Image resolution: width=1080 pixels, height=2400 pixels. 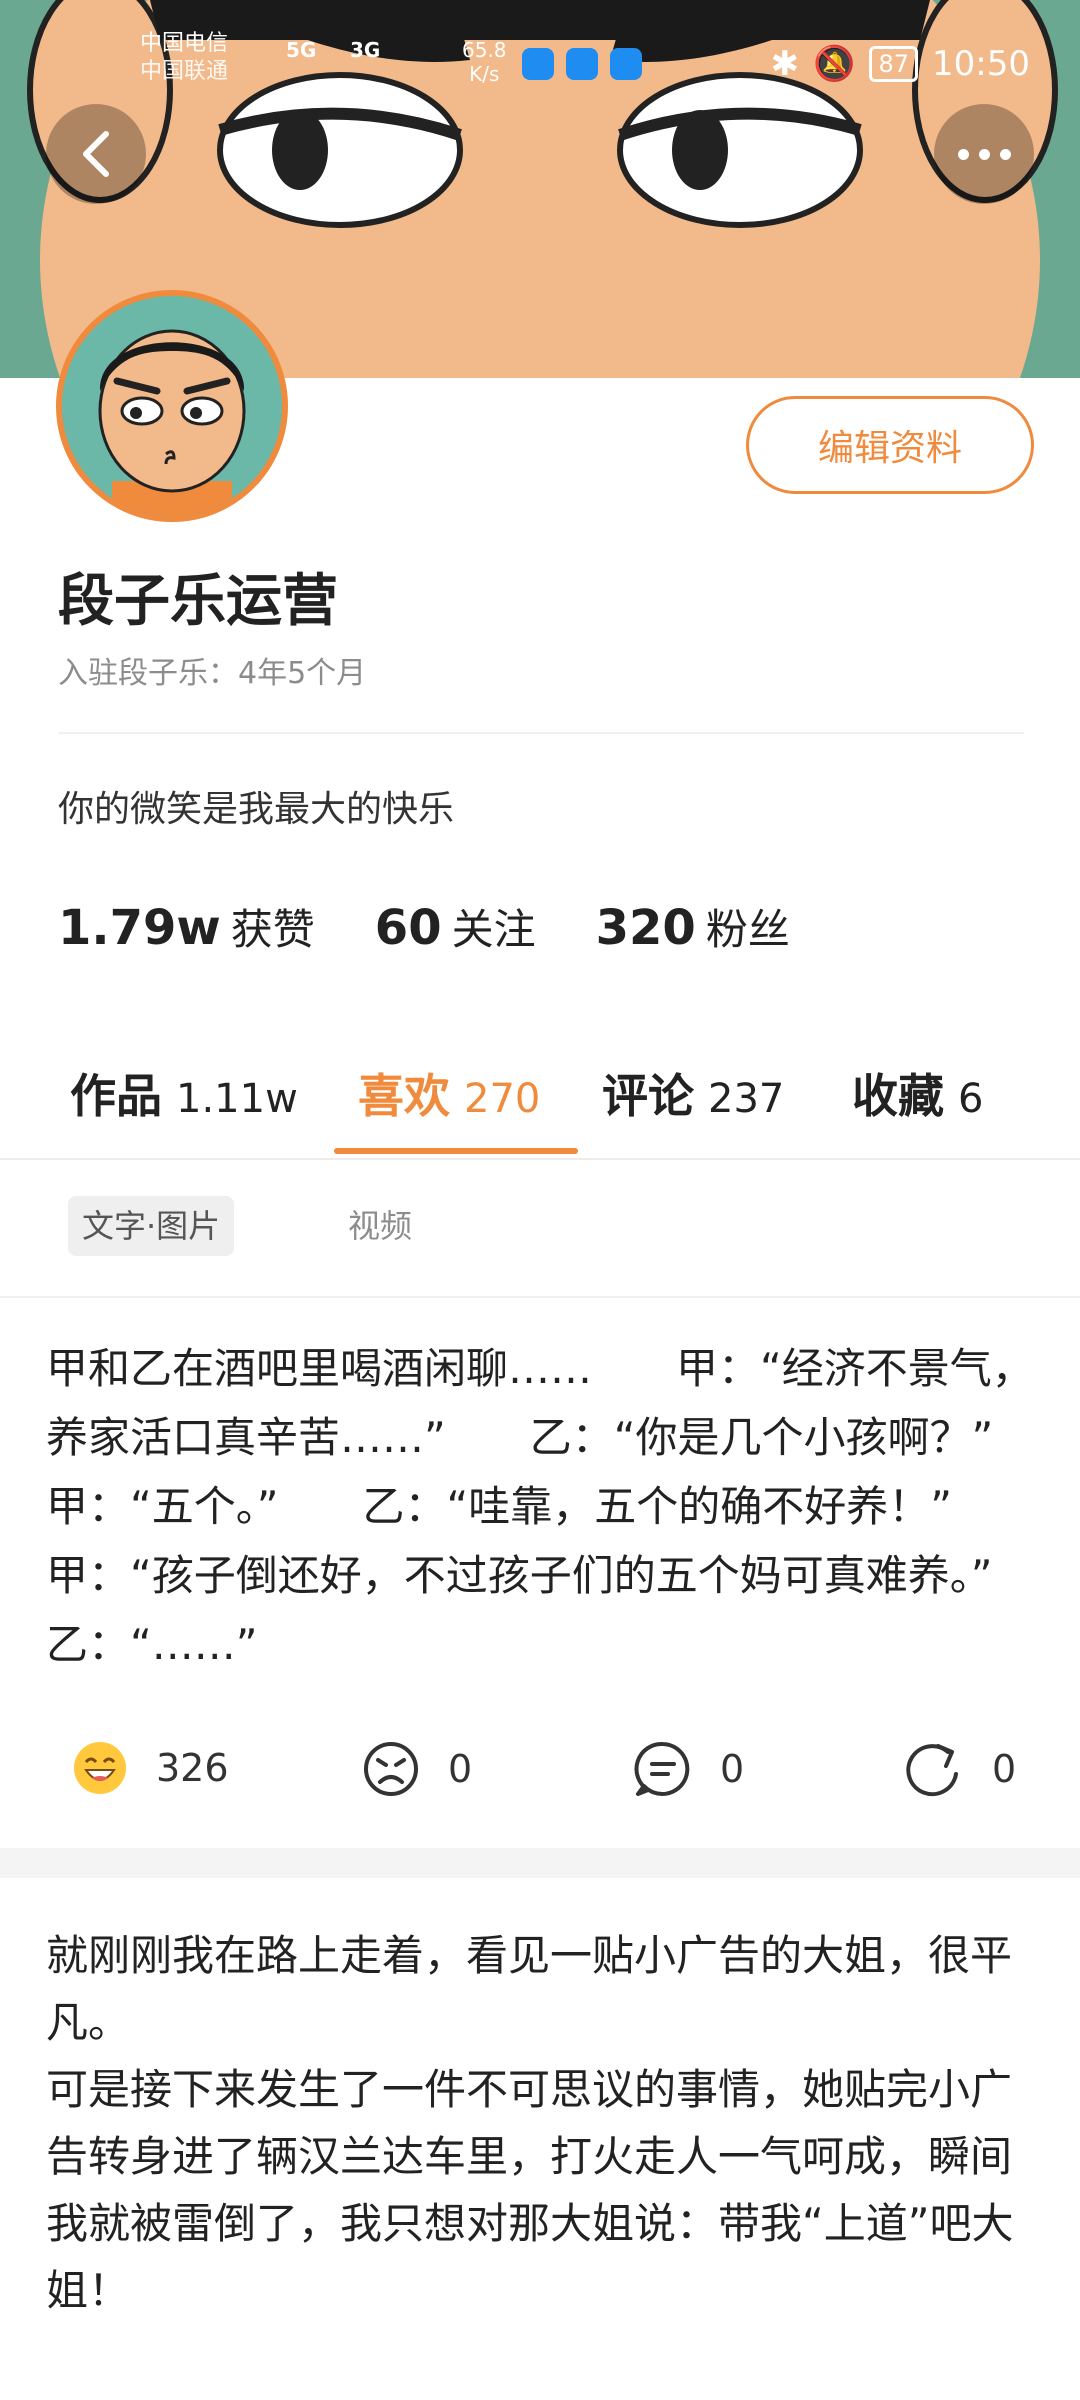 I want to click on tab-works-count: 1.11w, so click(x=237, y=1099).